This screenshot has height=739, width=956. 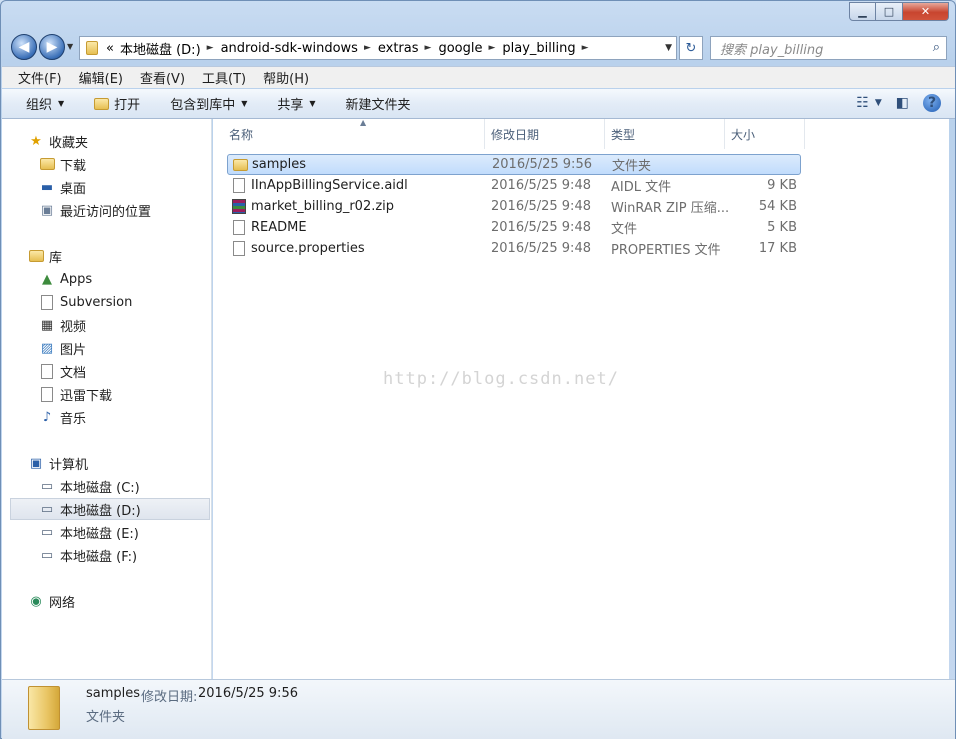 I want to click on nav-downloads: 下载, so click(x=106, y=164).